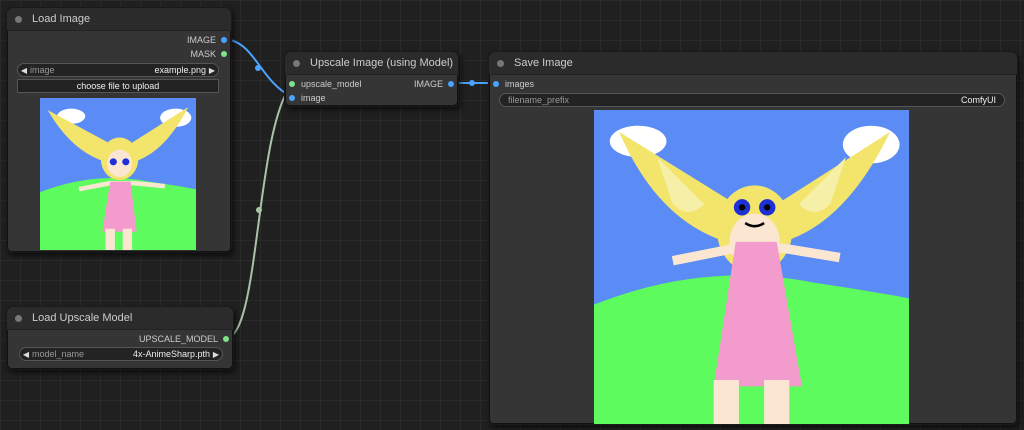 This screenshot has height=430, width=1024. What do you see at coordinates (180, 70) in the screenshot?
I see `widget-value: example.png` at bounding box center [180, 70].